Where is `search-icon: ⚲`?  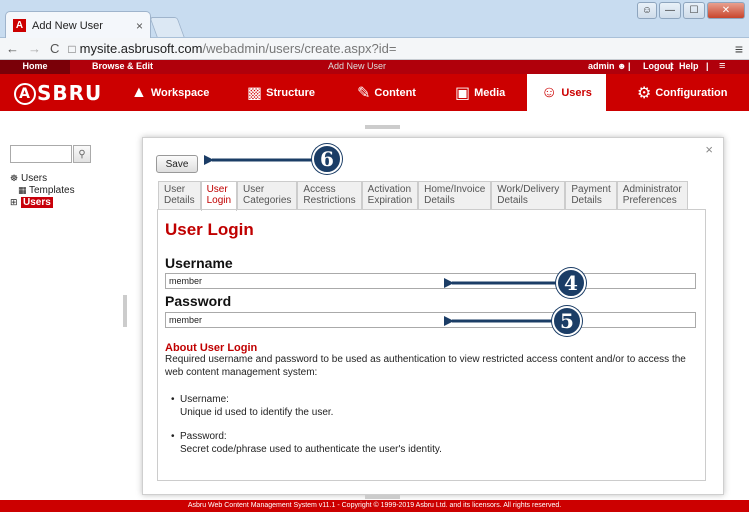
search-icon: ⚲ is located at coordinates (82, 154).